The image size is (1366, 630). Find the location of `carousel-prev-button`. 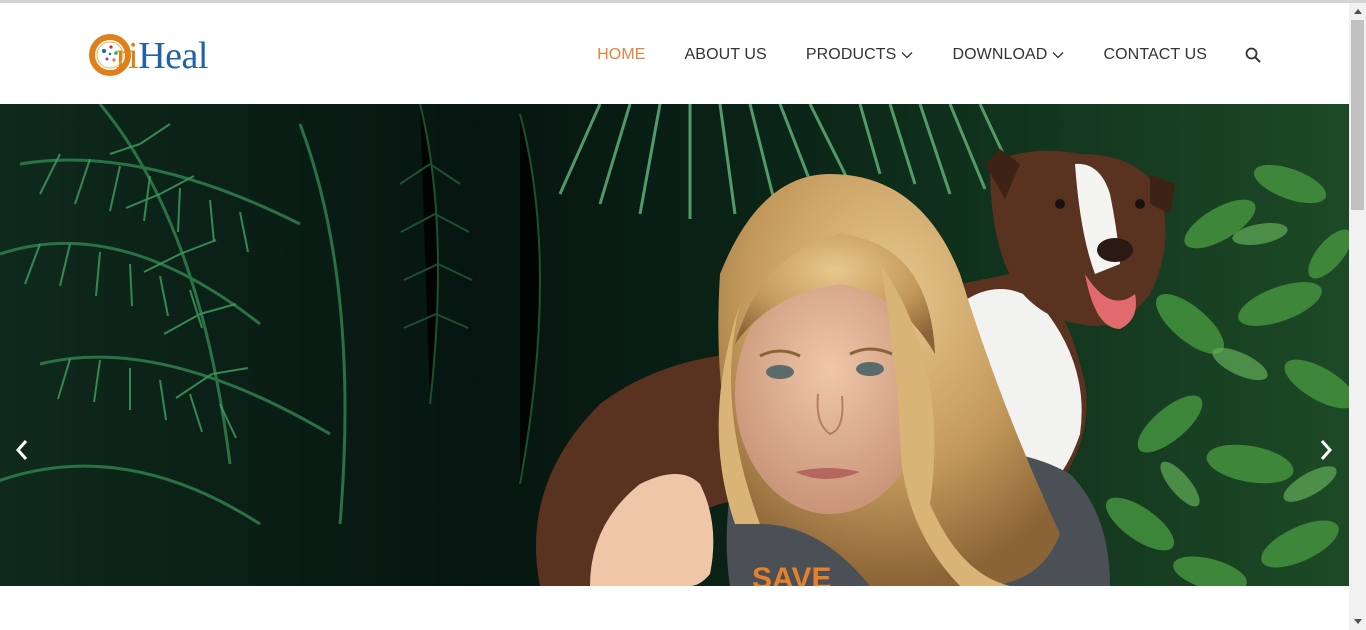

carousel-prev-button is located at coordinates (22, 450).